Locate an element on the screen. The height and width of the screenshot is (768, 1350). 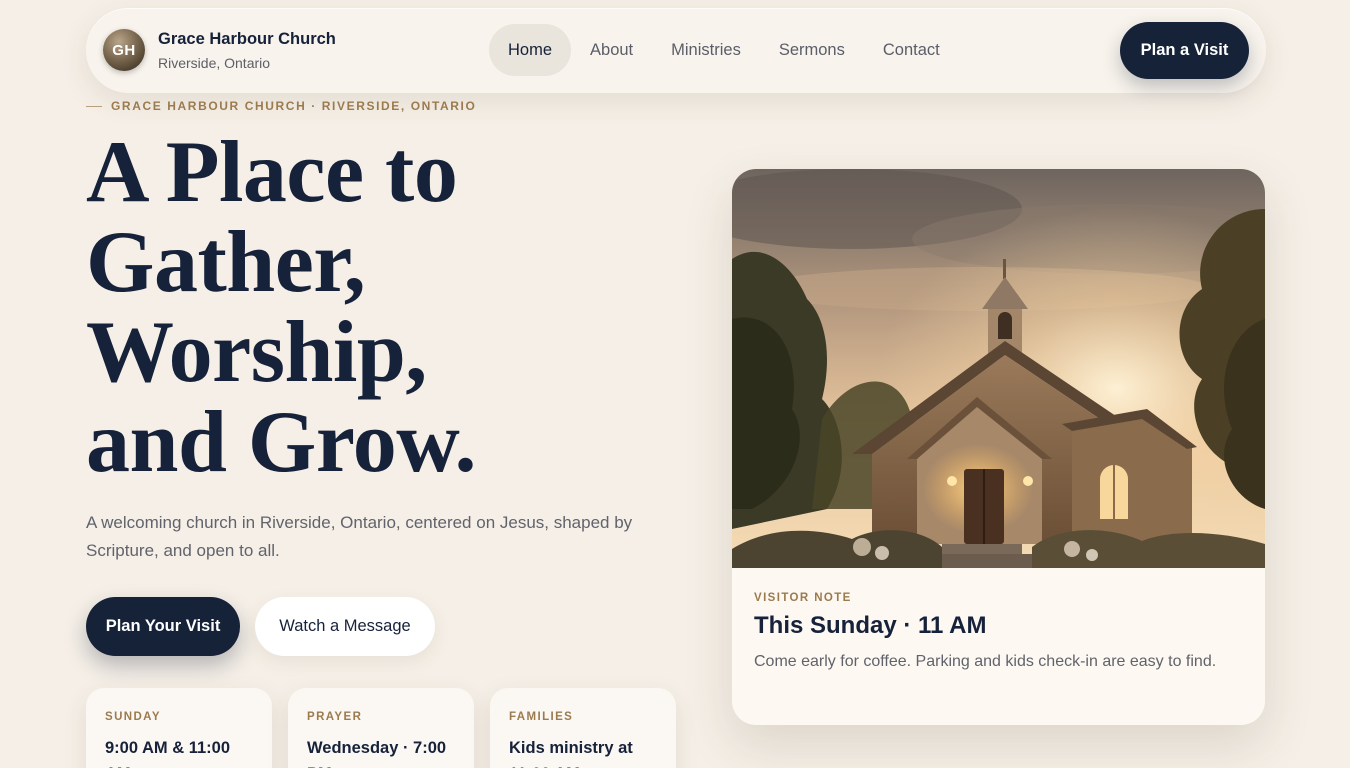
brand-location: Riverside, Ontario is located at coordinates (214, 63).